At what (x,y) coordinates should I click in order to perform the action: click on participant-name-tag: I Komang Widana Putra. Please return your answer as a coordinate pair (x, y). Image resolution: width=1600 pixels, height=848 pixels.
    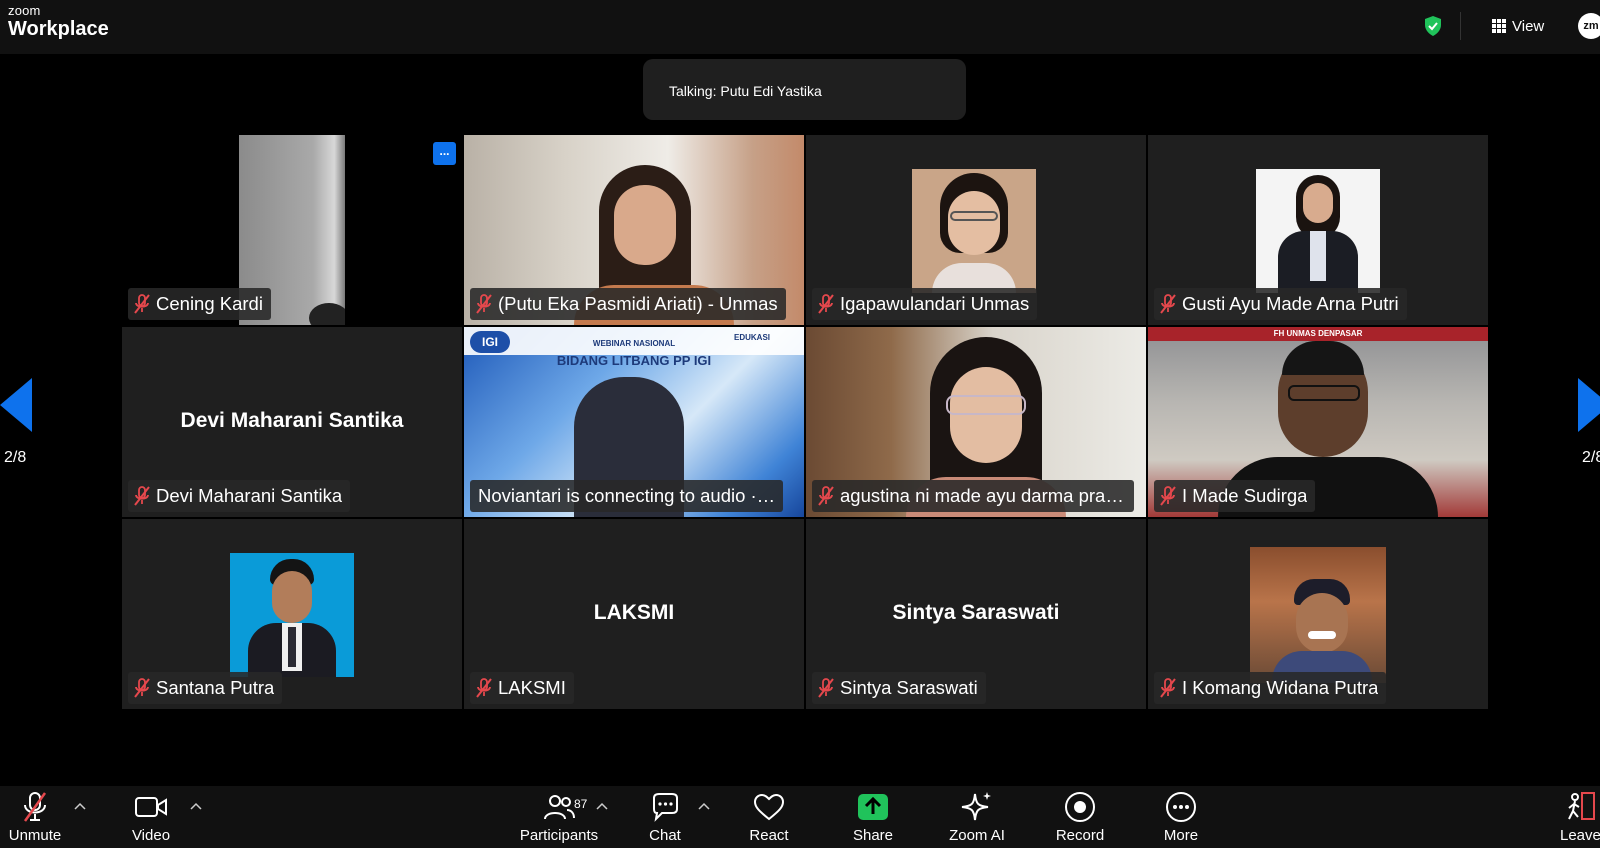
    Looking at the image, I should click on (1270, 688).